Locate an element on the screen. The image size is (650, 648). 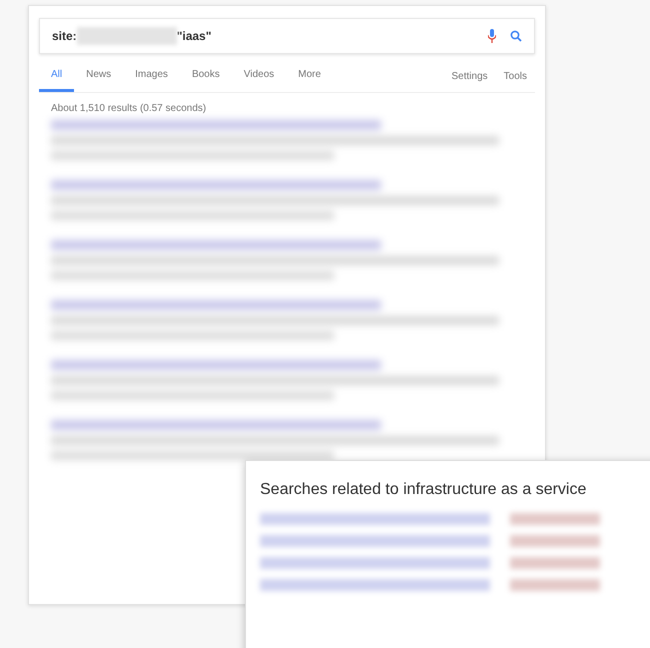
search-tab: News is located at coordinates (99, 76).